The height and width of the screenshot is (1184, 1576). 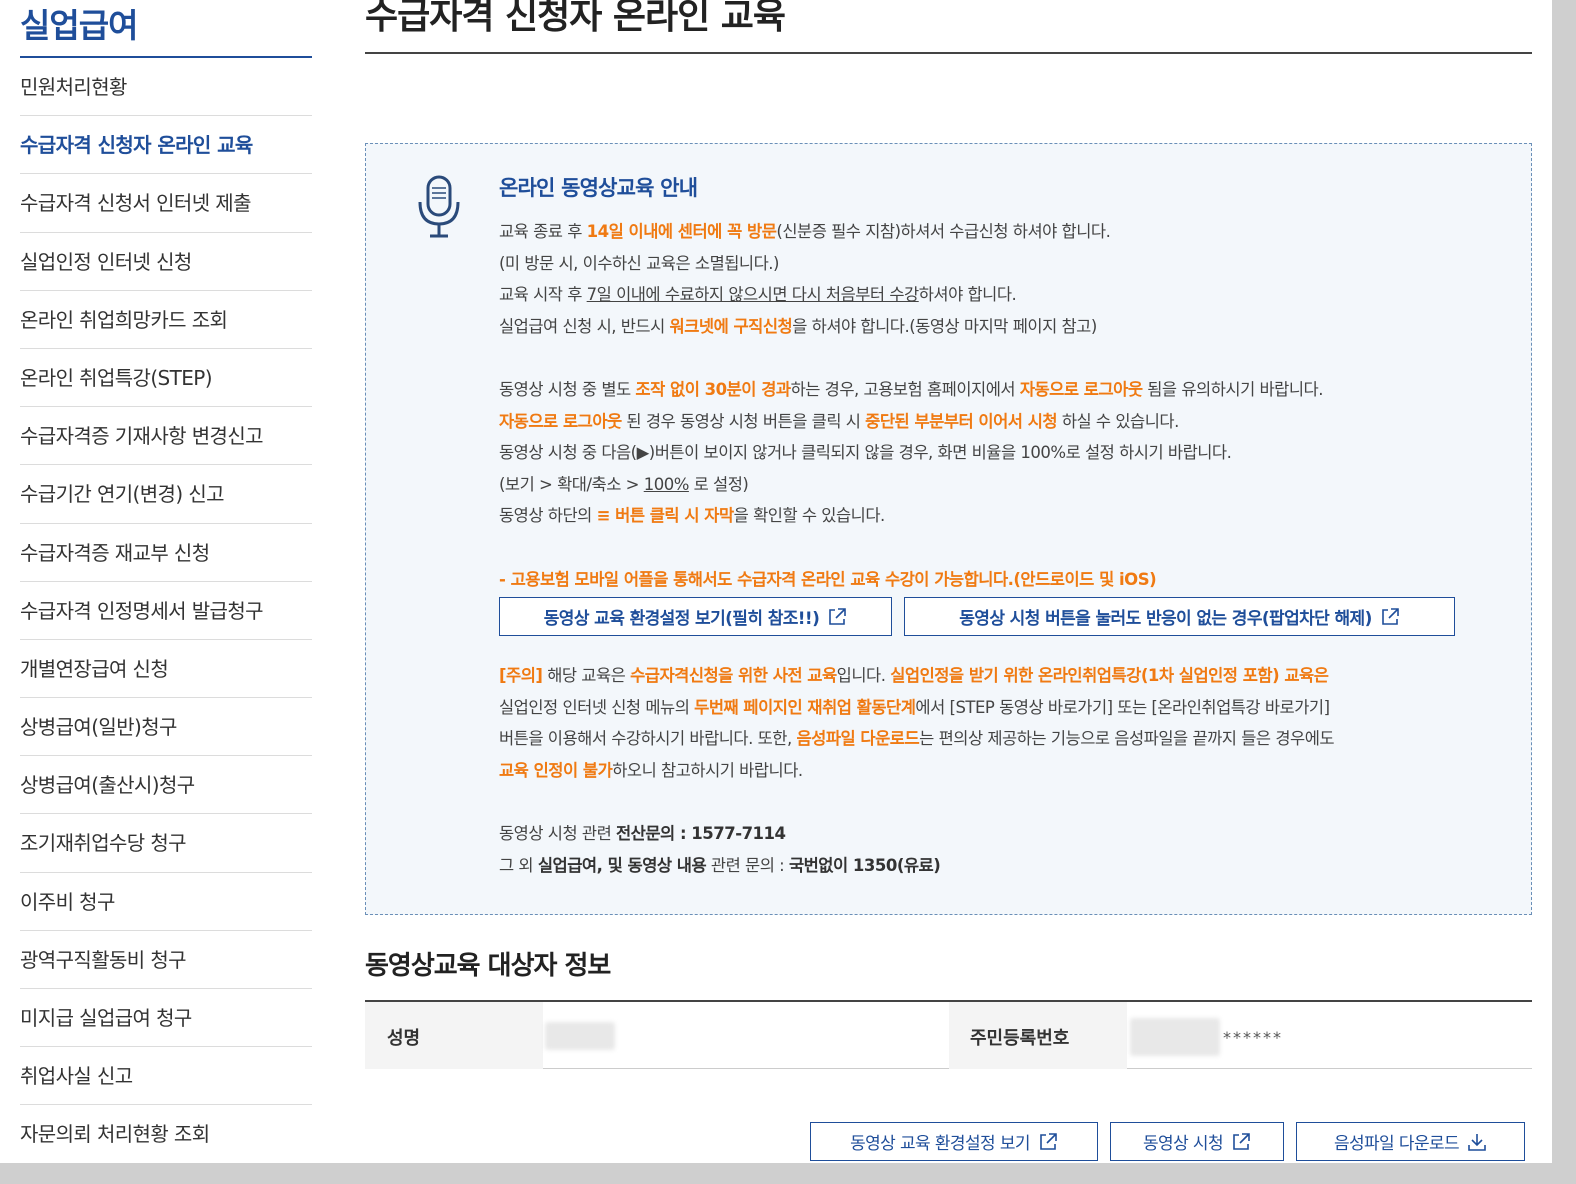 What do you see at coordinates (166, 960) in the screenshot?
I see `sidebar-item: 광역구직활동비 청구` at bounding box center [166, 960].